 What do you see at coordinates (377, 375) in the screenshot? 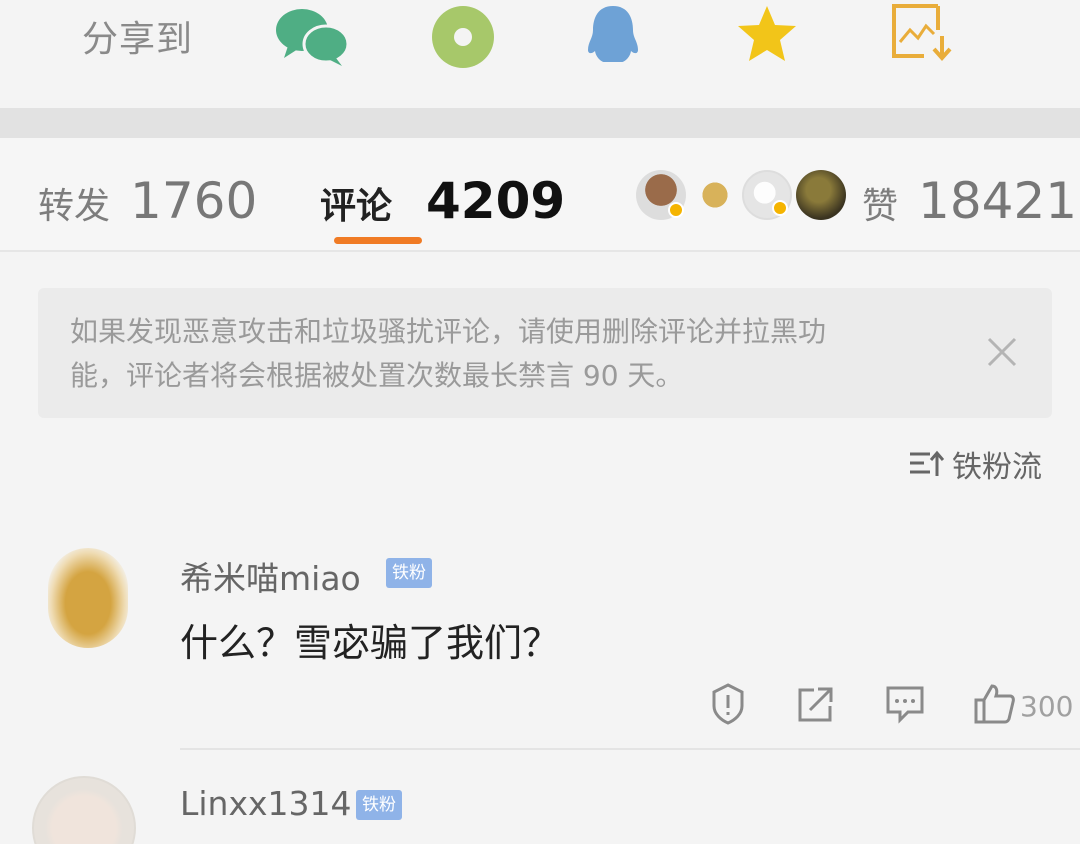
I see `notice-line: 能，评论者将会根据被处置次数最长禁言 90 天。` at bounding box center [377, 375].